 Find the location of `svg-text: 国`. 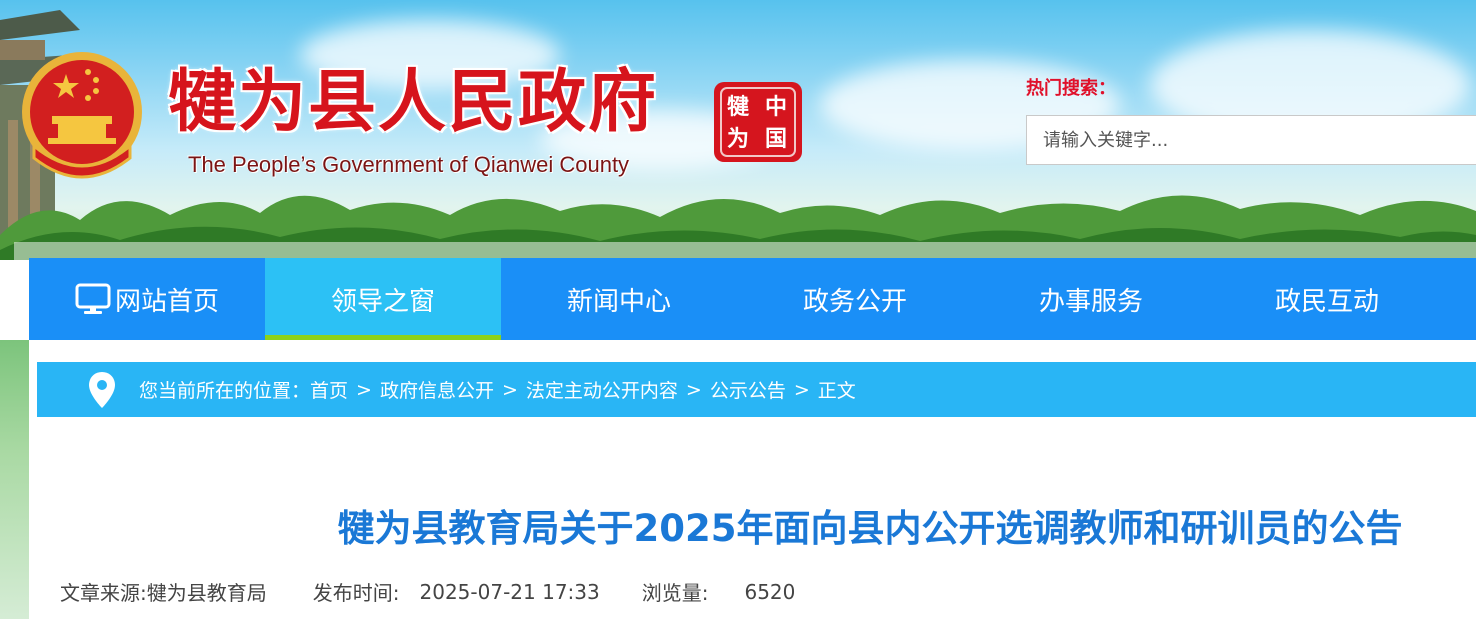

svg-text: 国 is located at coordinates (776, 139).